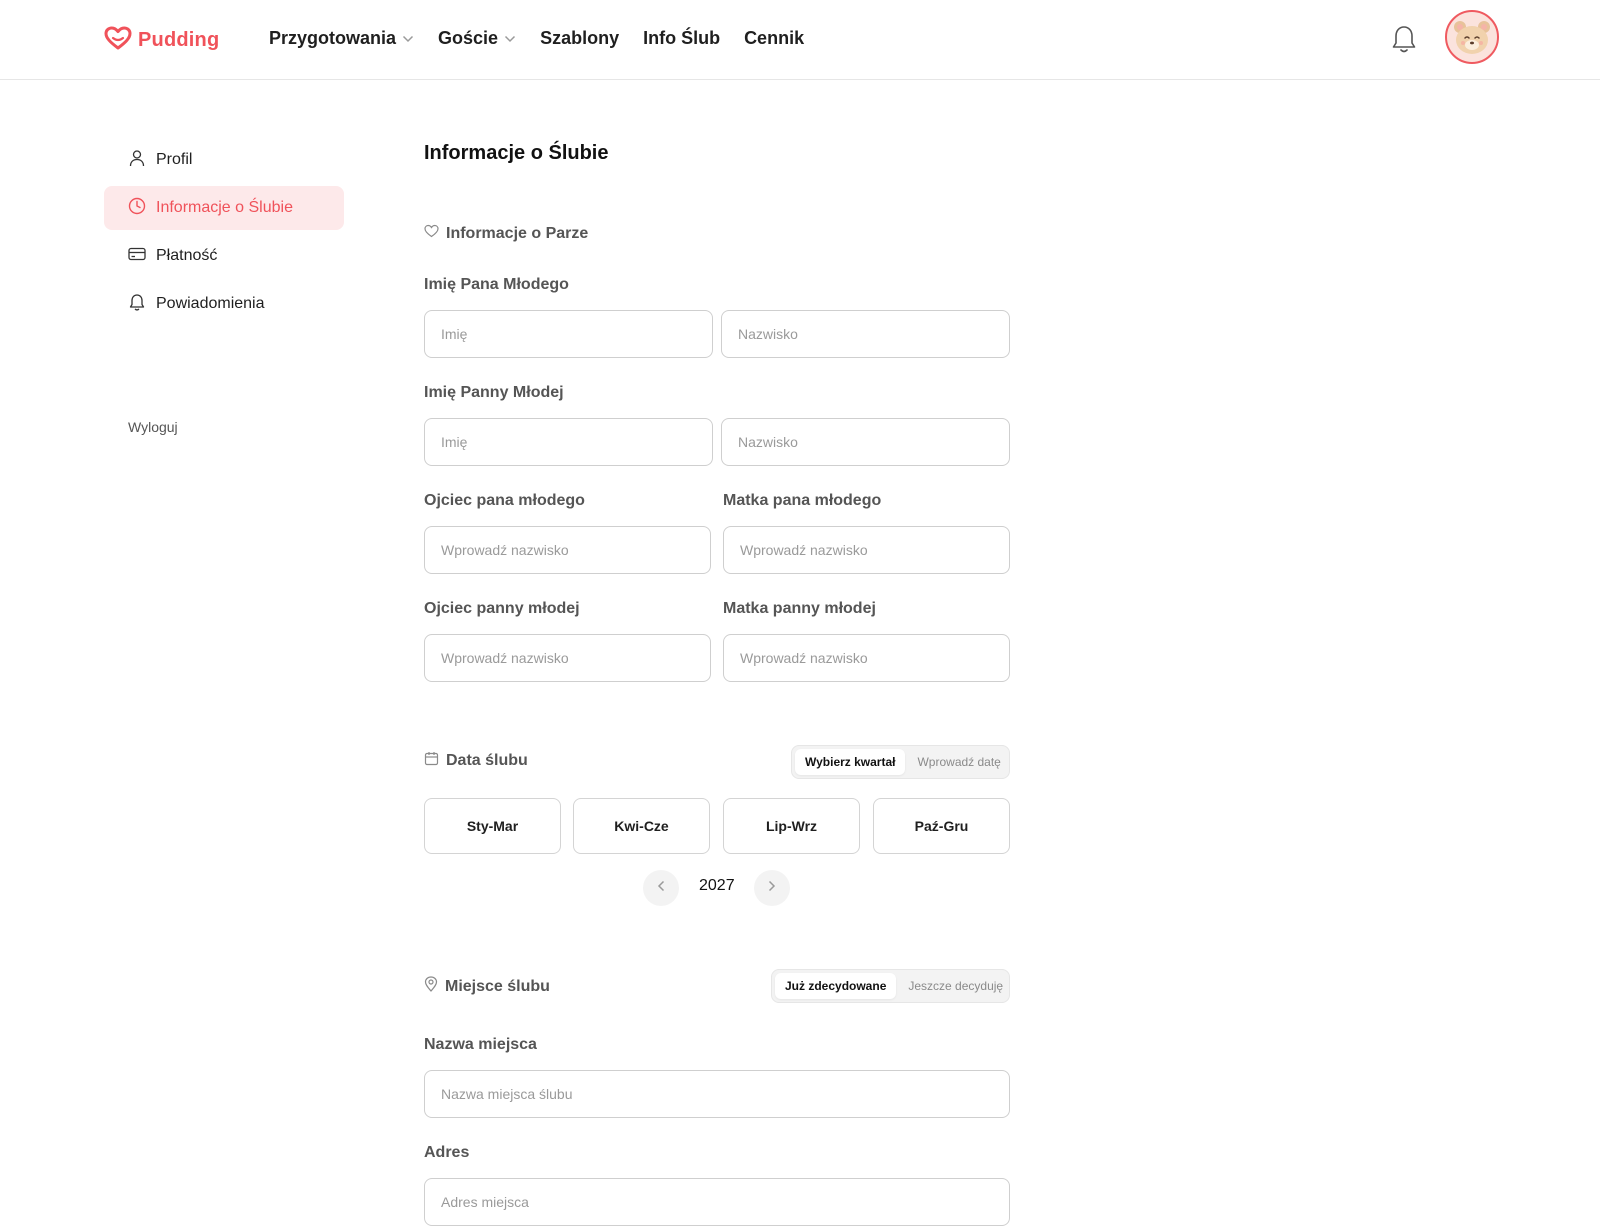  I want to click on sidebar-item-powiadomienia: Powiadomienia, so click(224, 304).